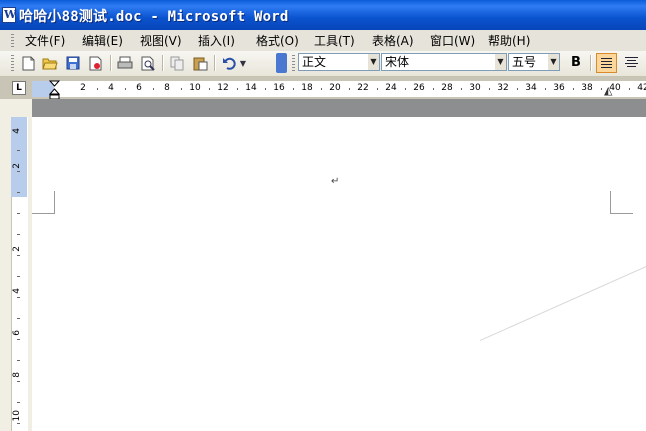 The image size is (646, 431). Describe the element at coordinates (339, 108) in the screenshot. I see `page-top-gap` at that location.